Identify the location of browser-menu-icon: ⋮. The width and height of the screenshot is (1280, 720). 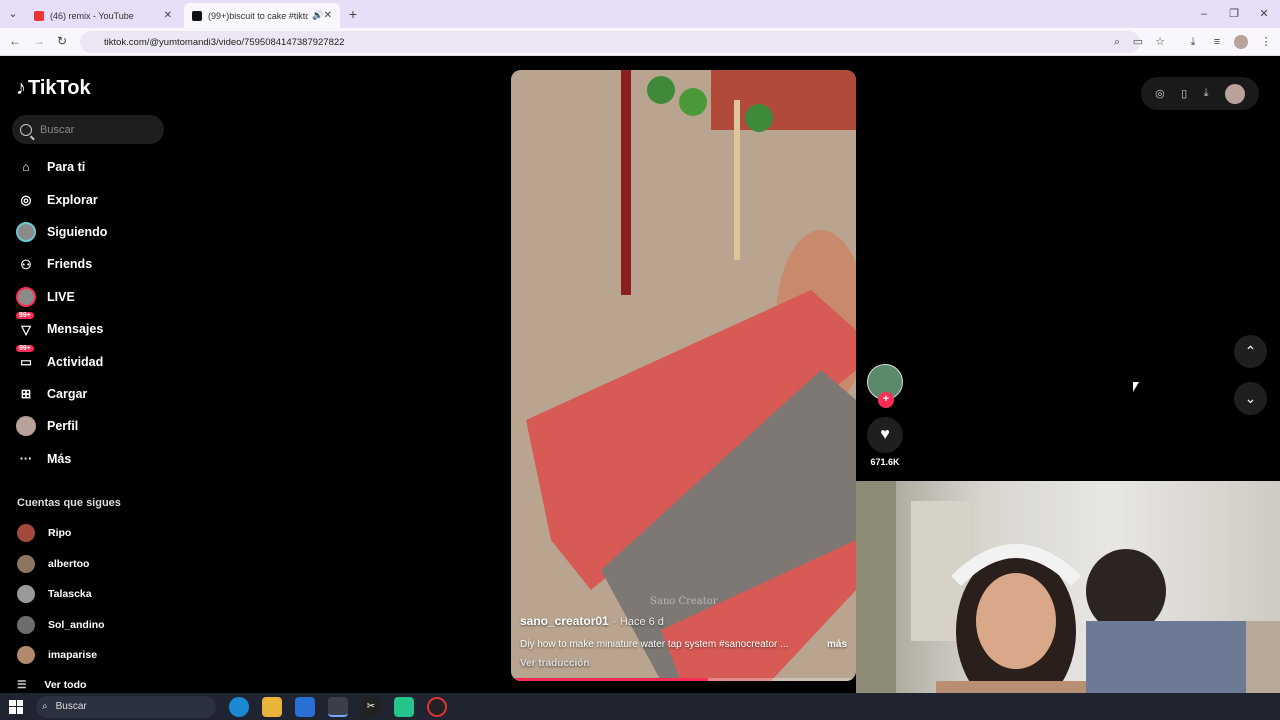
(1266, 42).